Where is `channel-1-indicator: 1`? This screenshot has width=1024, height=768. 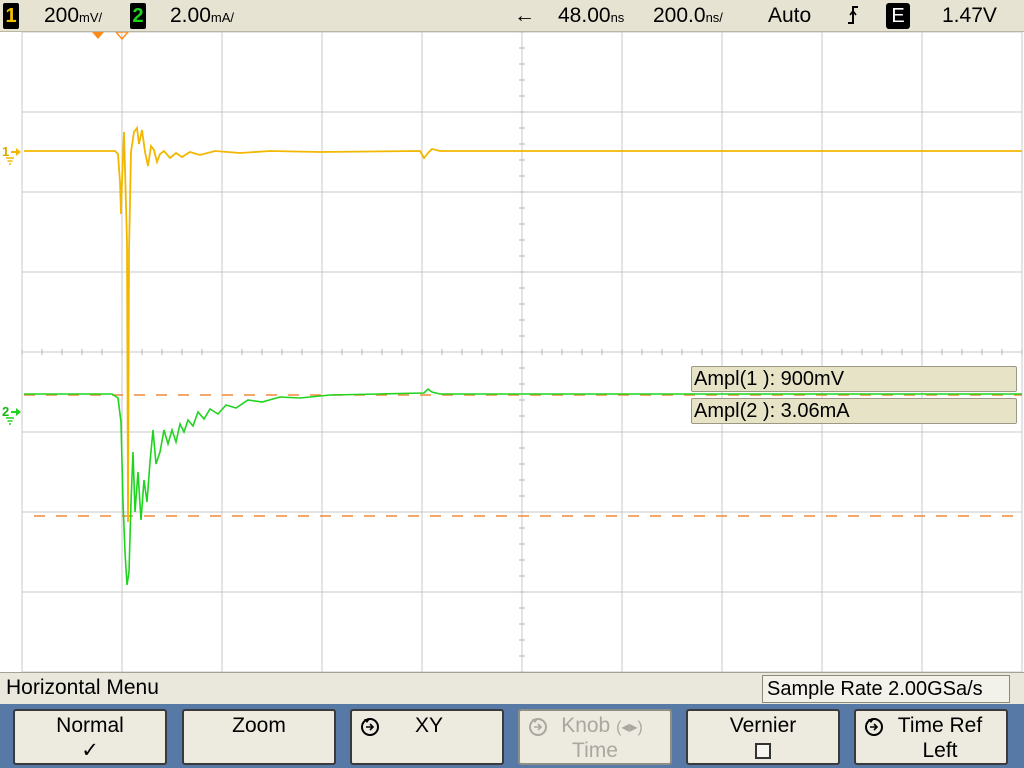
channel-1-indicator: 1 is located at coordinates (11, 16).